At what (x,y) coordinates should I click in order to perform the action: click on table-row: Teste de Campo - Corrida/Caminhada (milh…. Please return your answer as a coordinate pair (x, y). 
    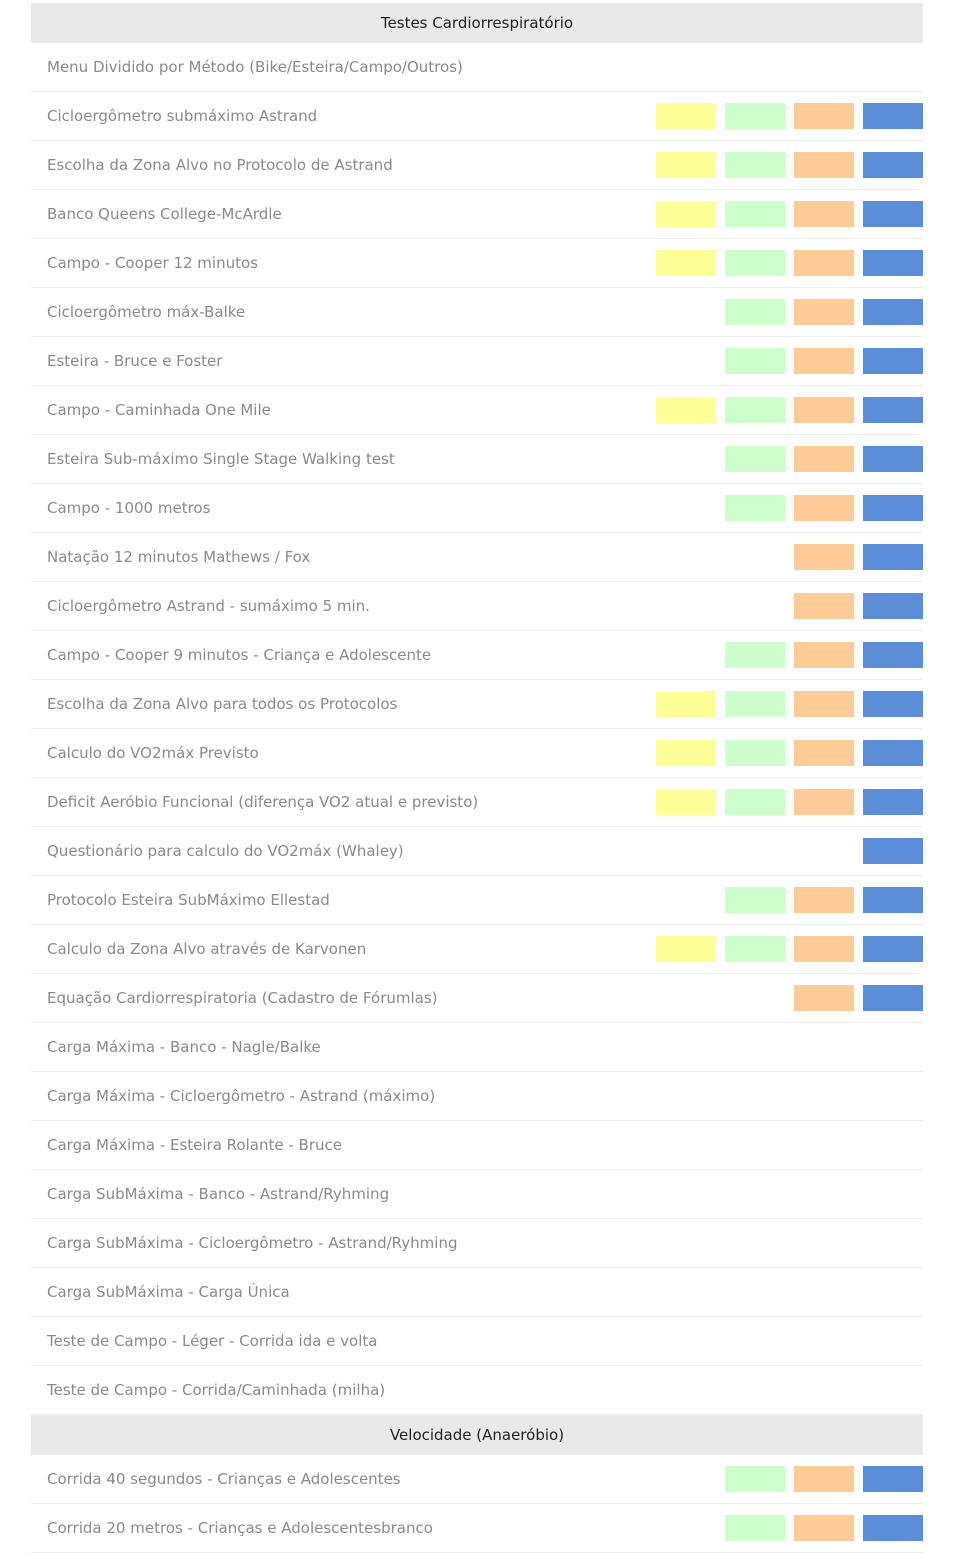
    Looking at the image, I should click on (477, 1390).